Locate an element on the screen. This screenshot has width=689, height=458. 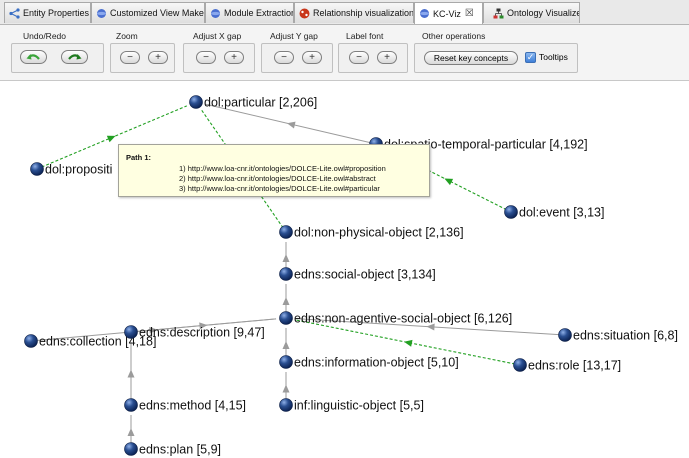
node-label: edns:non-agentive-social-object [6,126] is located at coordinates (403, 319).